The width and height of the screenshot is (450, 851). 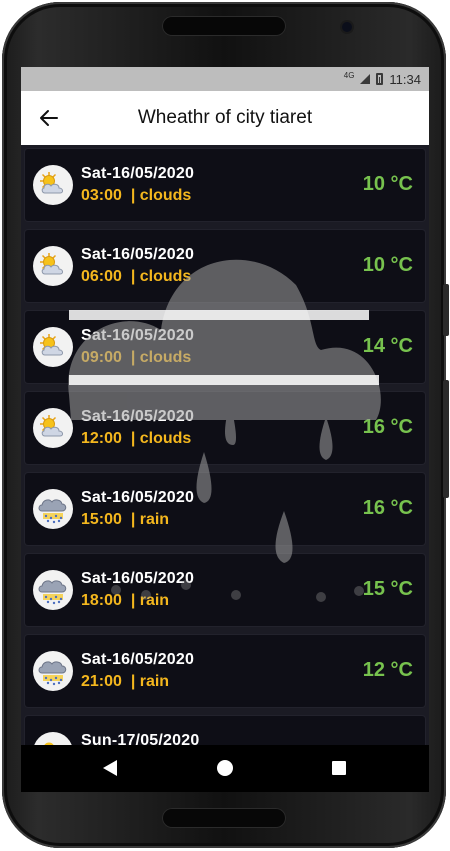 What do you see at coordinates (446, 310) in the screenshot?
I see `power-button` at bounding box center [446, 310].